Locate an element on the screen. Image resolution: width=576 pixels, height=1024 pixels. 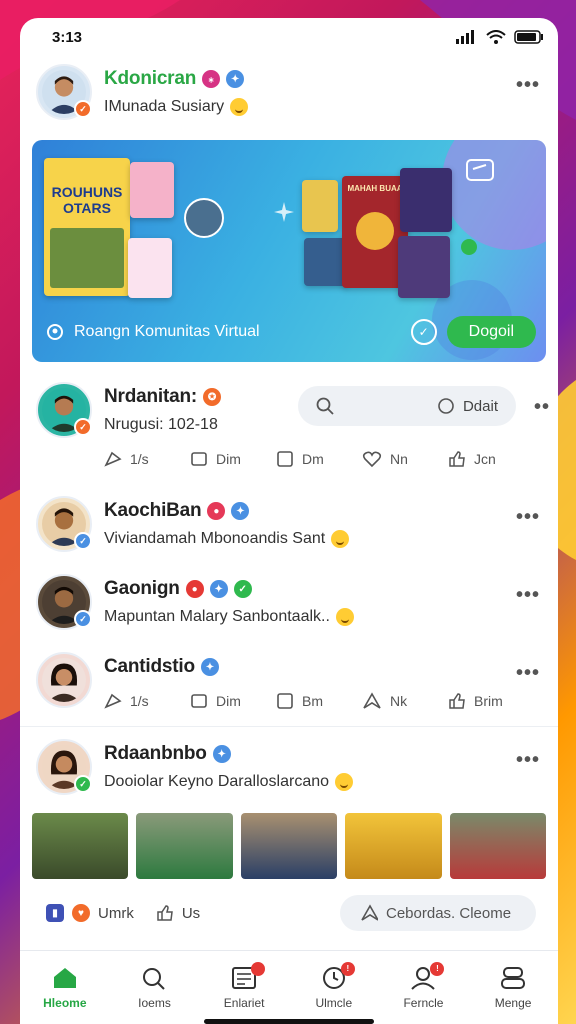
author-name: Cantidstio is located at coordinates (149, 667).